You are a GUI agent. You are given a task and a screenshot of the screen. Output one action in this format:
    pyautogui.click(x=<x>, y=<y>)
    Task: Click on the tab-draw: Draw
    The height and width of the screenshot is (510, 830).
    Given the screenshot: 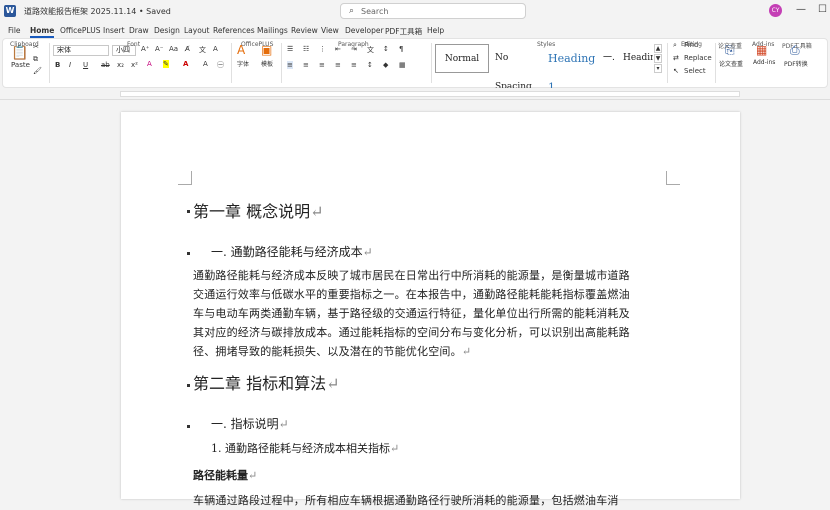 What is the action you would take?
    pyautogui.click(x=139, y=30)
    